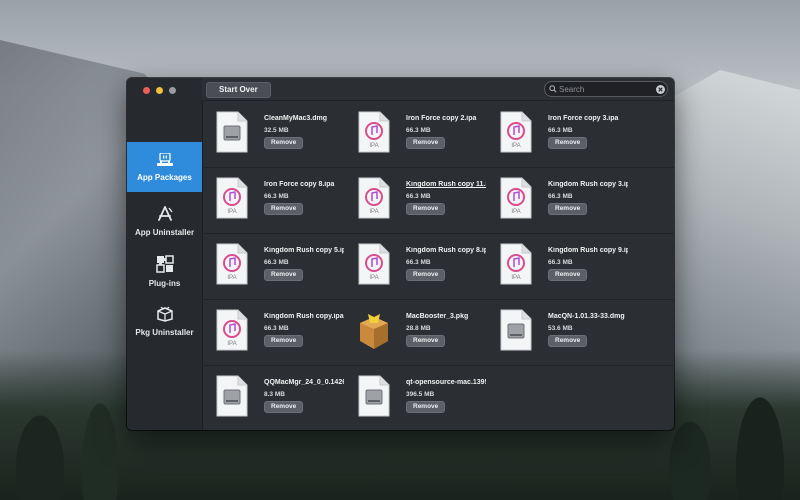 The image size is (800, 500). I want to click on search-input, so click(603, 89).